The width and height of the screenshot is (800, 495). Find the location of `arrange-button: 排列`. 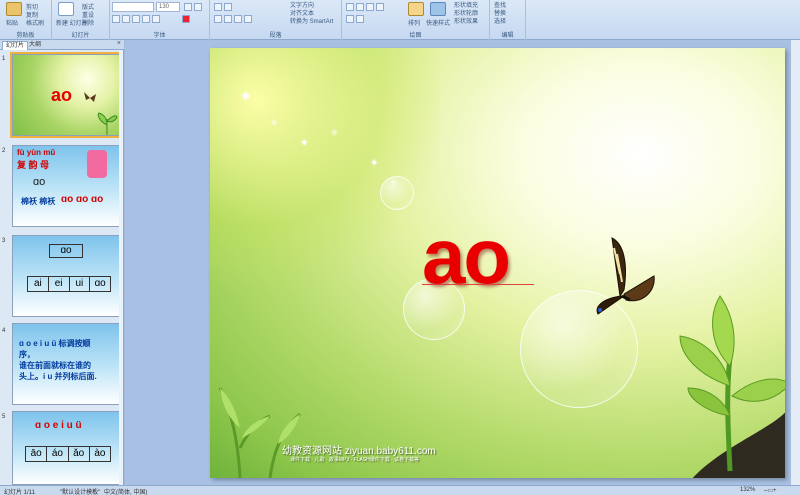

arrange-button: 排列 is located at coordinates (414, 22).